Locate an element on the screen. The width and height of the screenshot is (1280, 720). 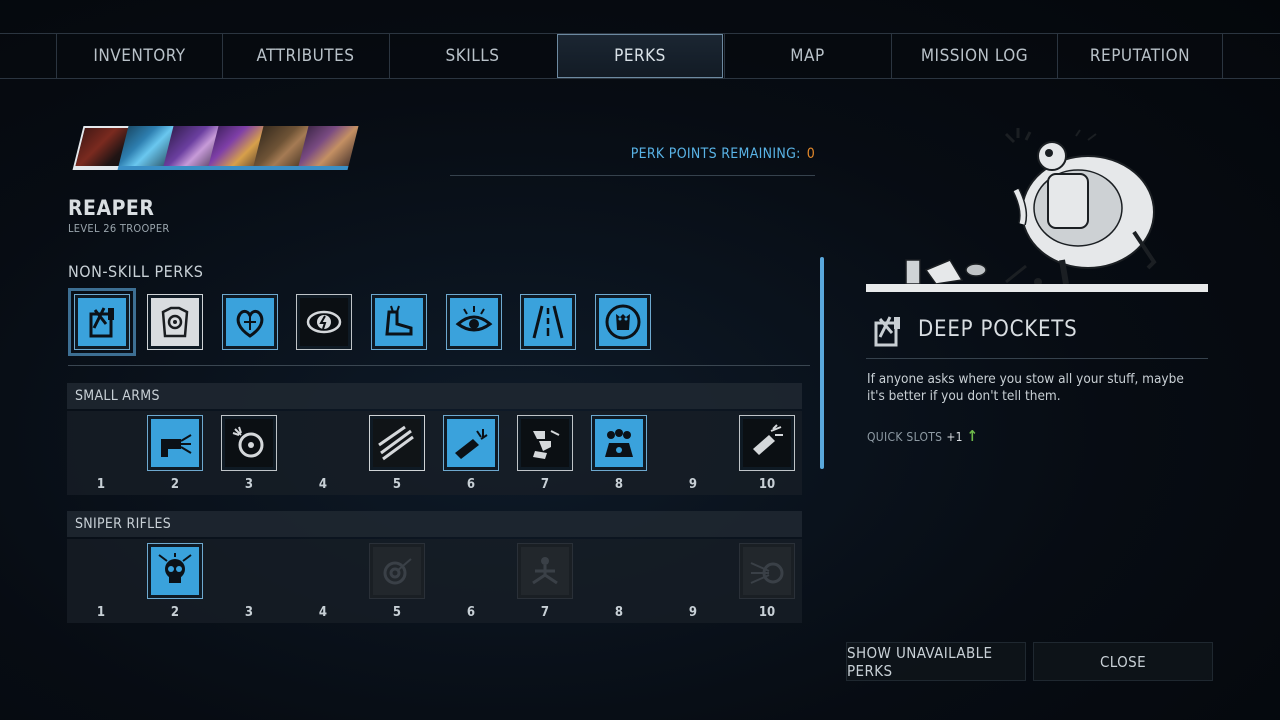
perk-armor-vest is located at coordinates (175, 322).